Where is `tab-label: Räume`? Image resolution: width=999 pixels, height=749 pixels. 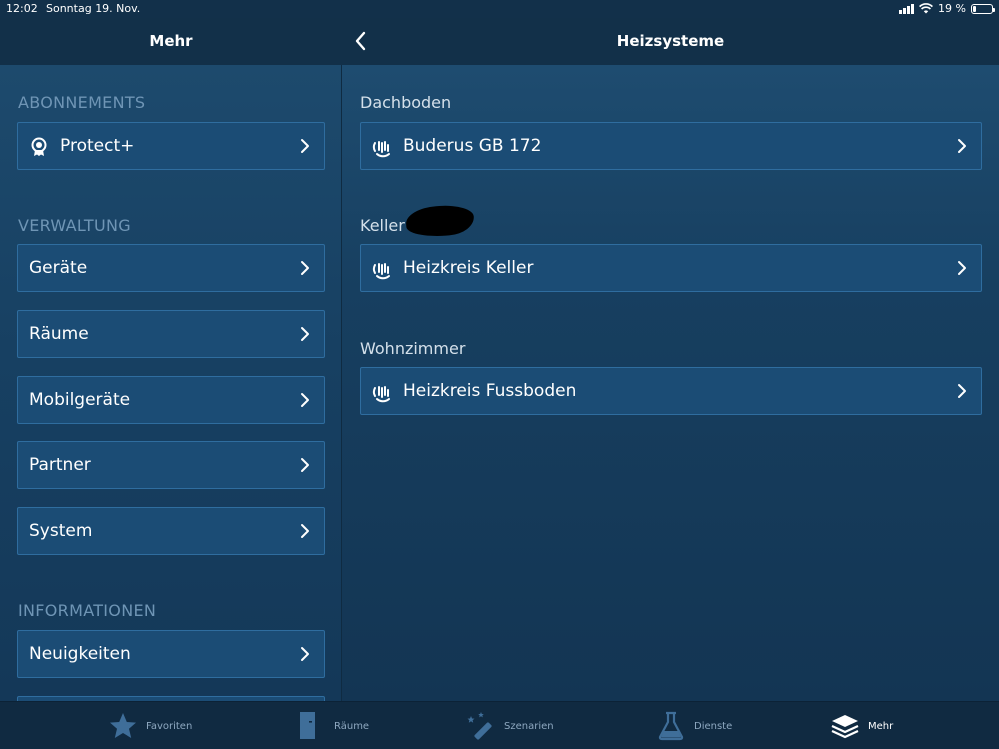
tab-label: Räume is located at coordinates (352, 726).